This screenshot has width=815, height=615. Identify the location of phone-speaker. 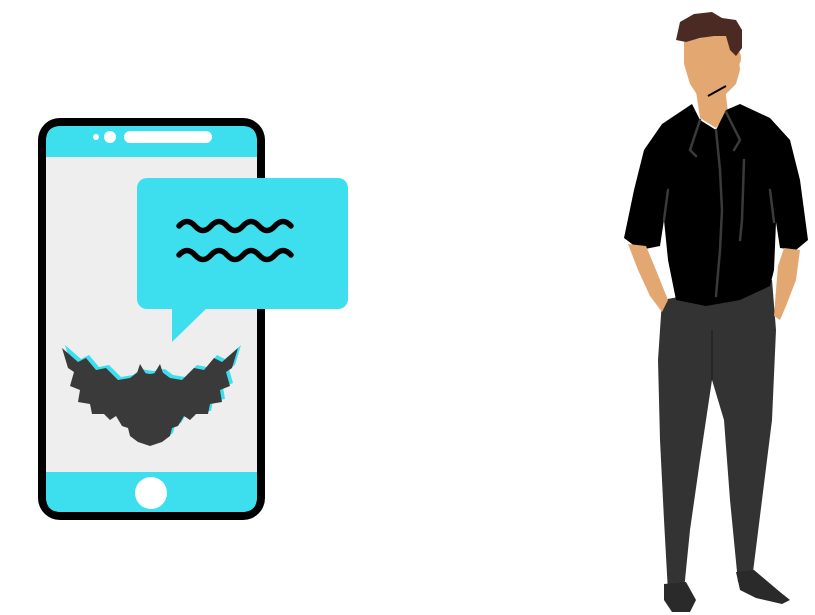
(168, 137).